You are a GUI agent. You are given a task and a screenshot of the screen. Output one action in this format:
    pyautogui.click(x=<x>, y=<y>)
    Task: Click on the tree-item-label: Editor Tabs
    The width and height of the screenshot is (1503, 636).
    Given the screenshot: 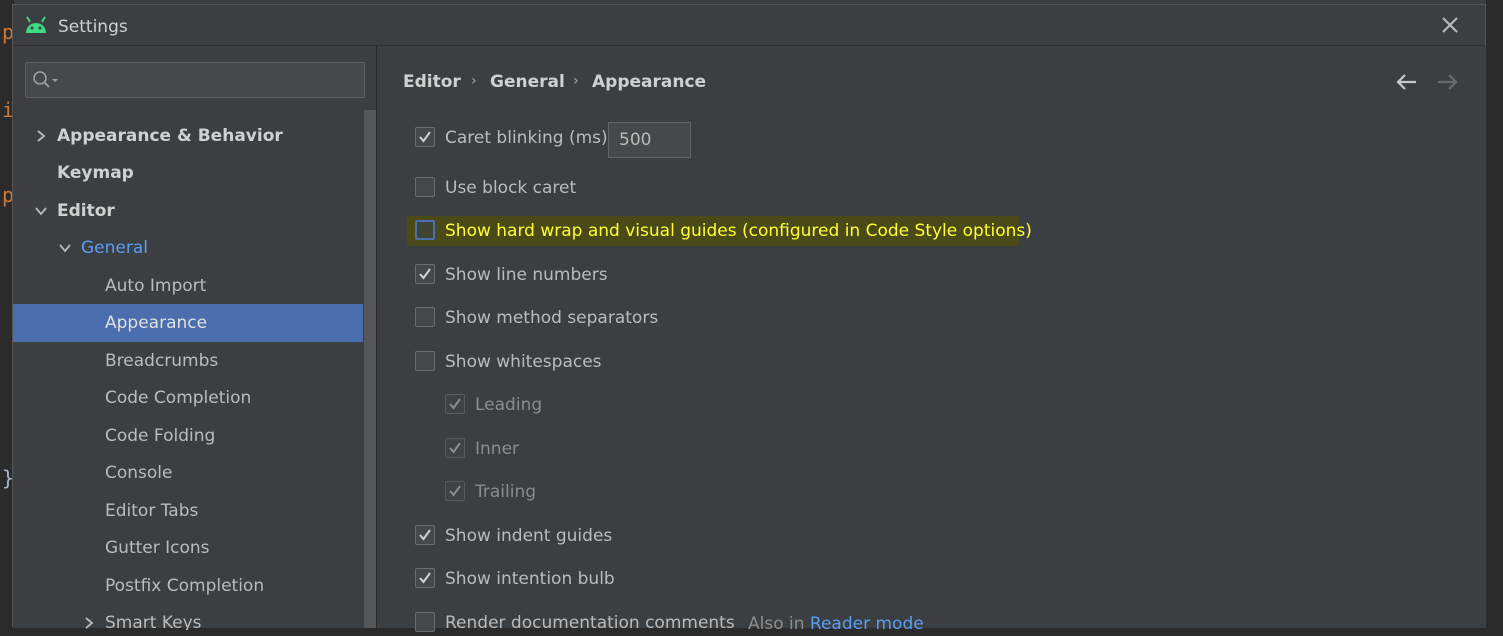 What is the action you would take?
    pyautogui.click(x=152, y=511)
    